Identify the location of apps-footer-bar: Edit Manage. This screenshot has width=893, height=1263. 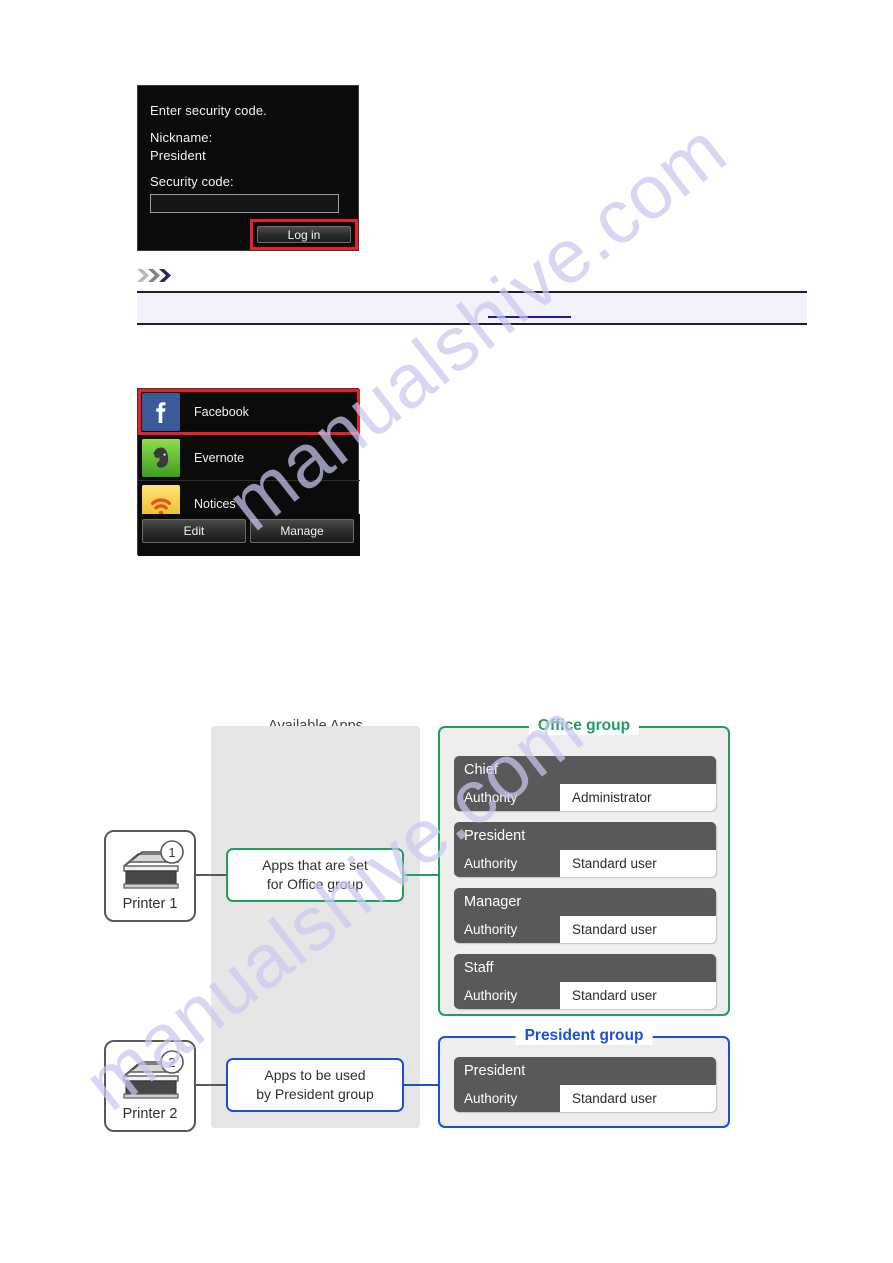
(249, 535).